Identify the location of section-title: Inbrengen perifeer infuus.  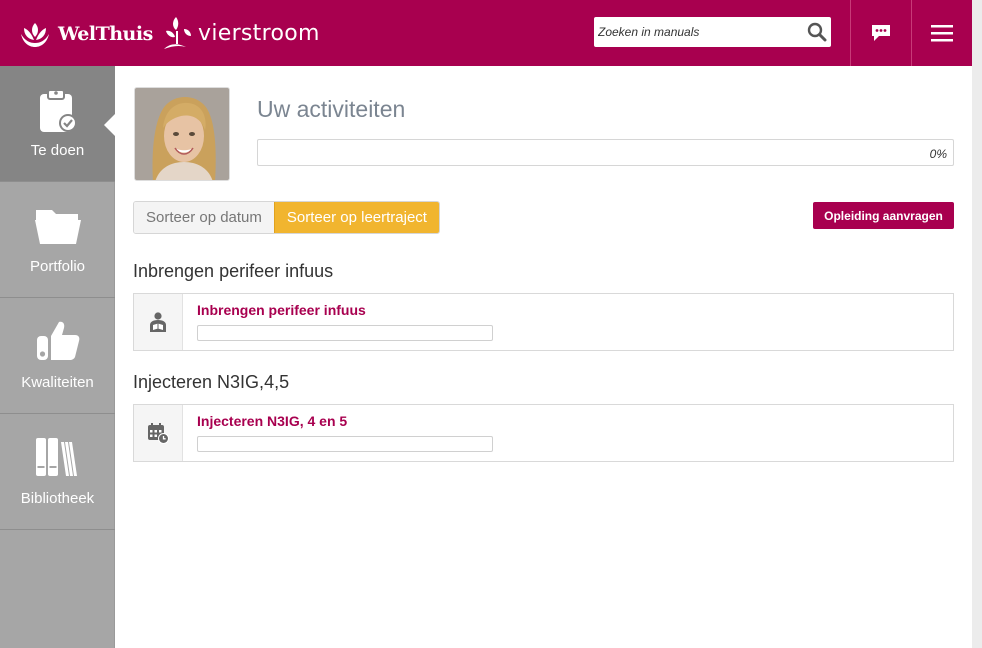
(233, 271).